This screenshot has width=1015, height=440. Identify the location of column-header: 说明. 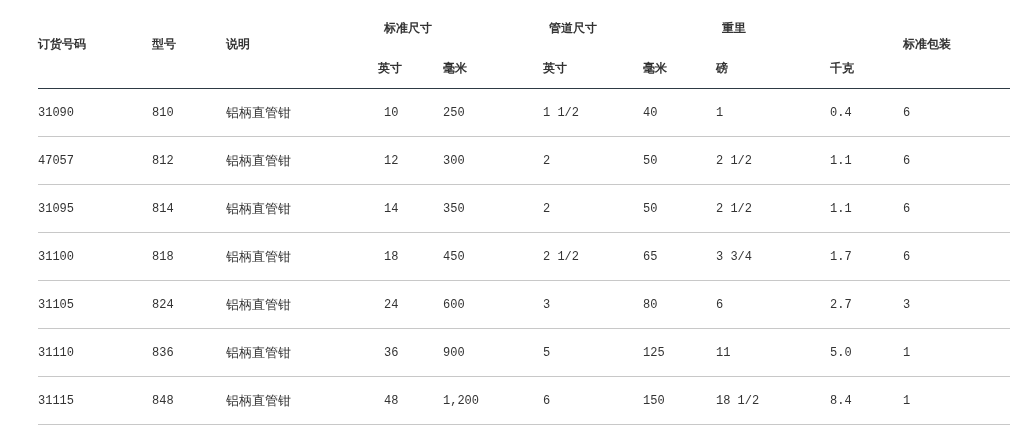
(238, 44).